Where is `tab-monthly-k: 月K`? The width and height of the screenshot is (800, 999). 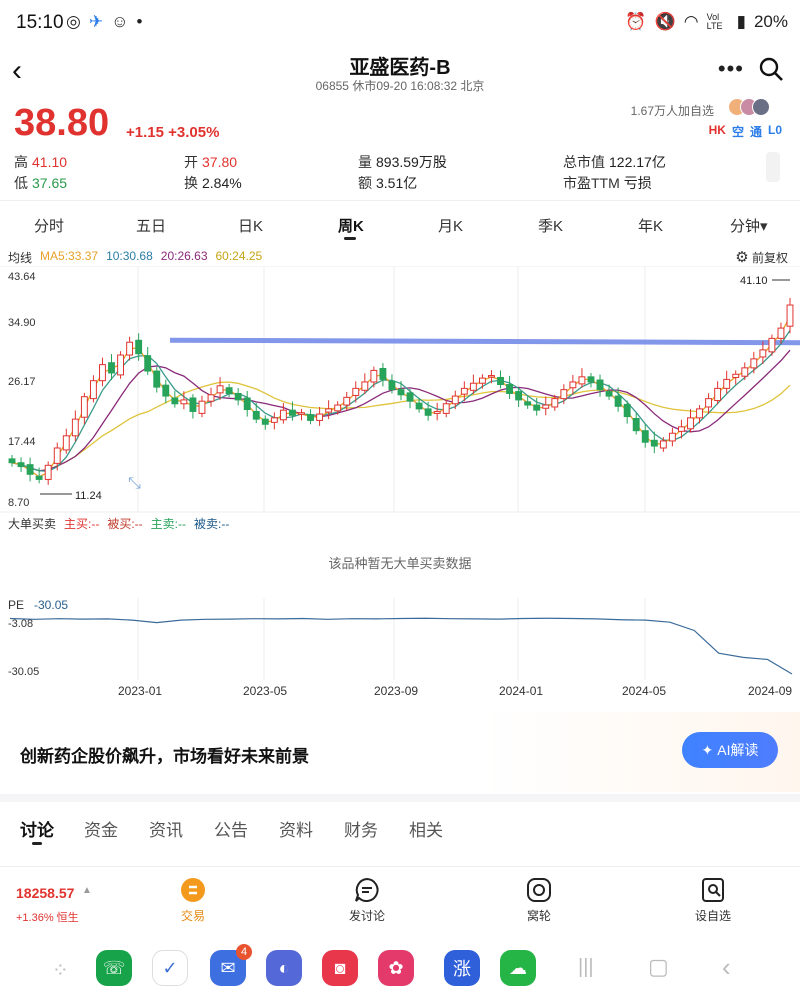 tab-monthly-k: 月K is located at coordinates (450, 225).